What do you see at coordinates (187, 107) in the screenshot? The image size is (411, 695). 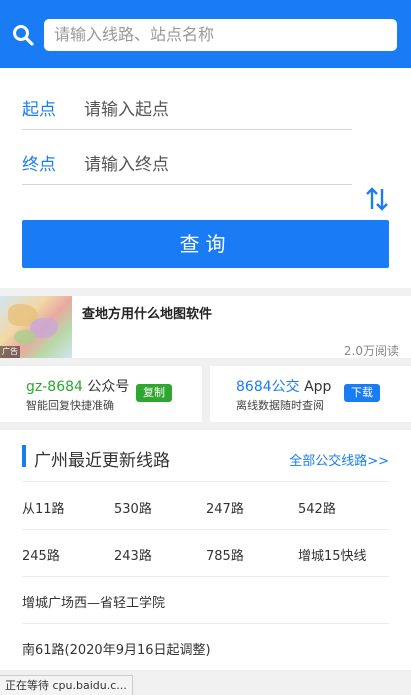 I see `start-row: 起点 请输入起点` at bounding box center [187, 107].